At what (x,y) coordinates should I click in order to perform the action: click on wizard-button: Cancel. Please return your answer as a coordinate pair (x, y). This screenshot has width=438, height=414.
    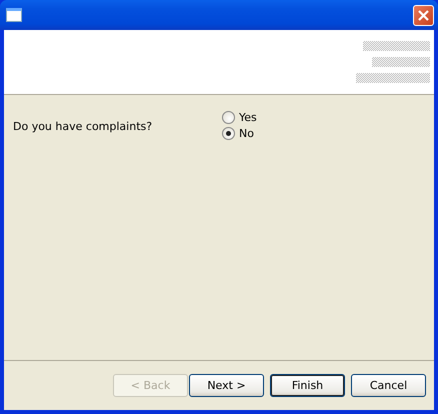
    Looking at the image, I should click on (388, 385).